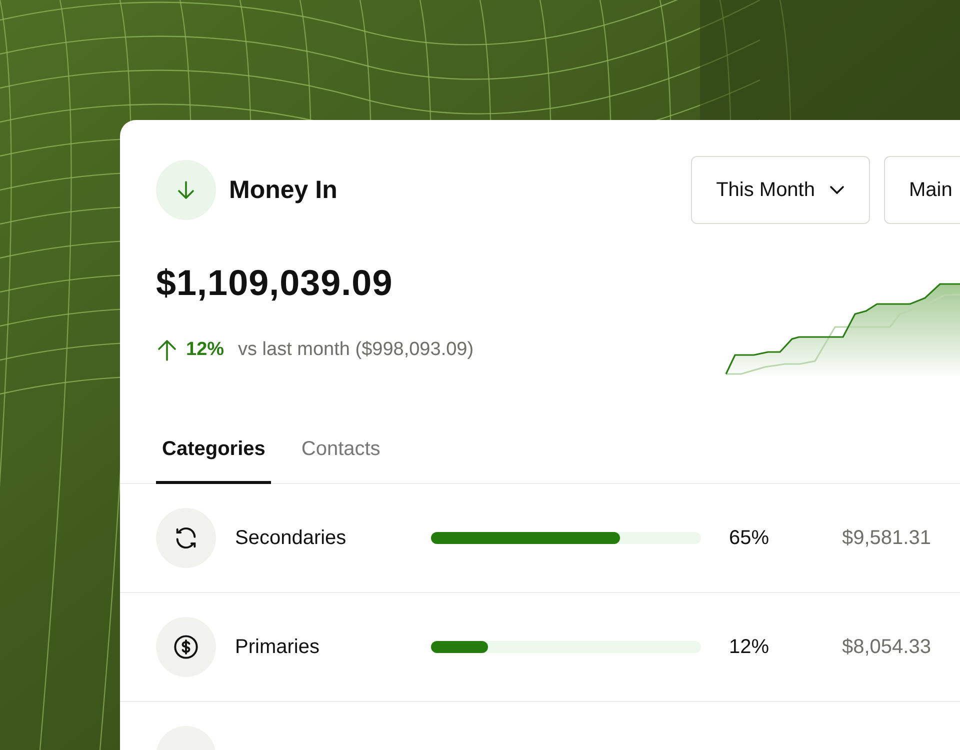  Describe the element at coordinates (167, 350) in the screenshot. I see `arrow-up-icon` at that location.